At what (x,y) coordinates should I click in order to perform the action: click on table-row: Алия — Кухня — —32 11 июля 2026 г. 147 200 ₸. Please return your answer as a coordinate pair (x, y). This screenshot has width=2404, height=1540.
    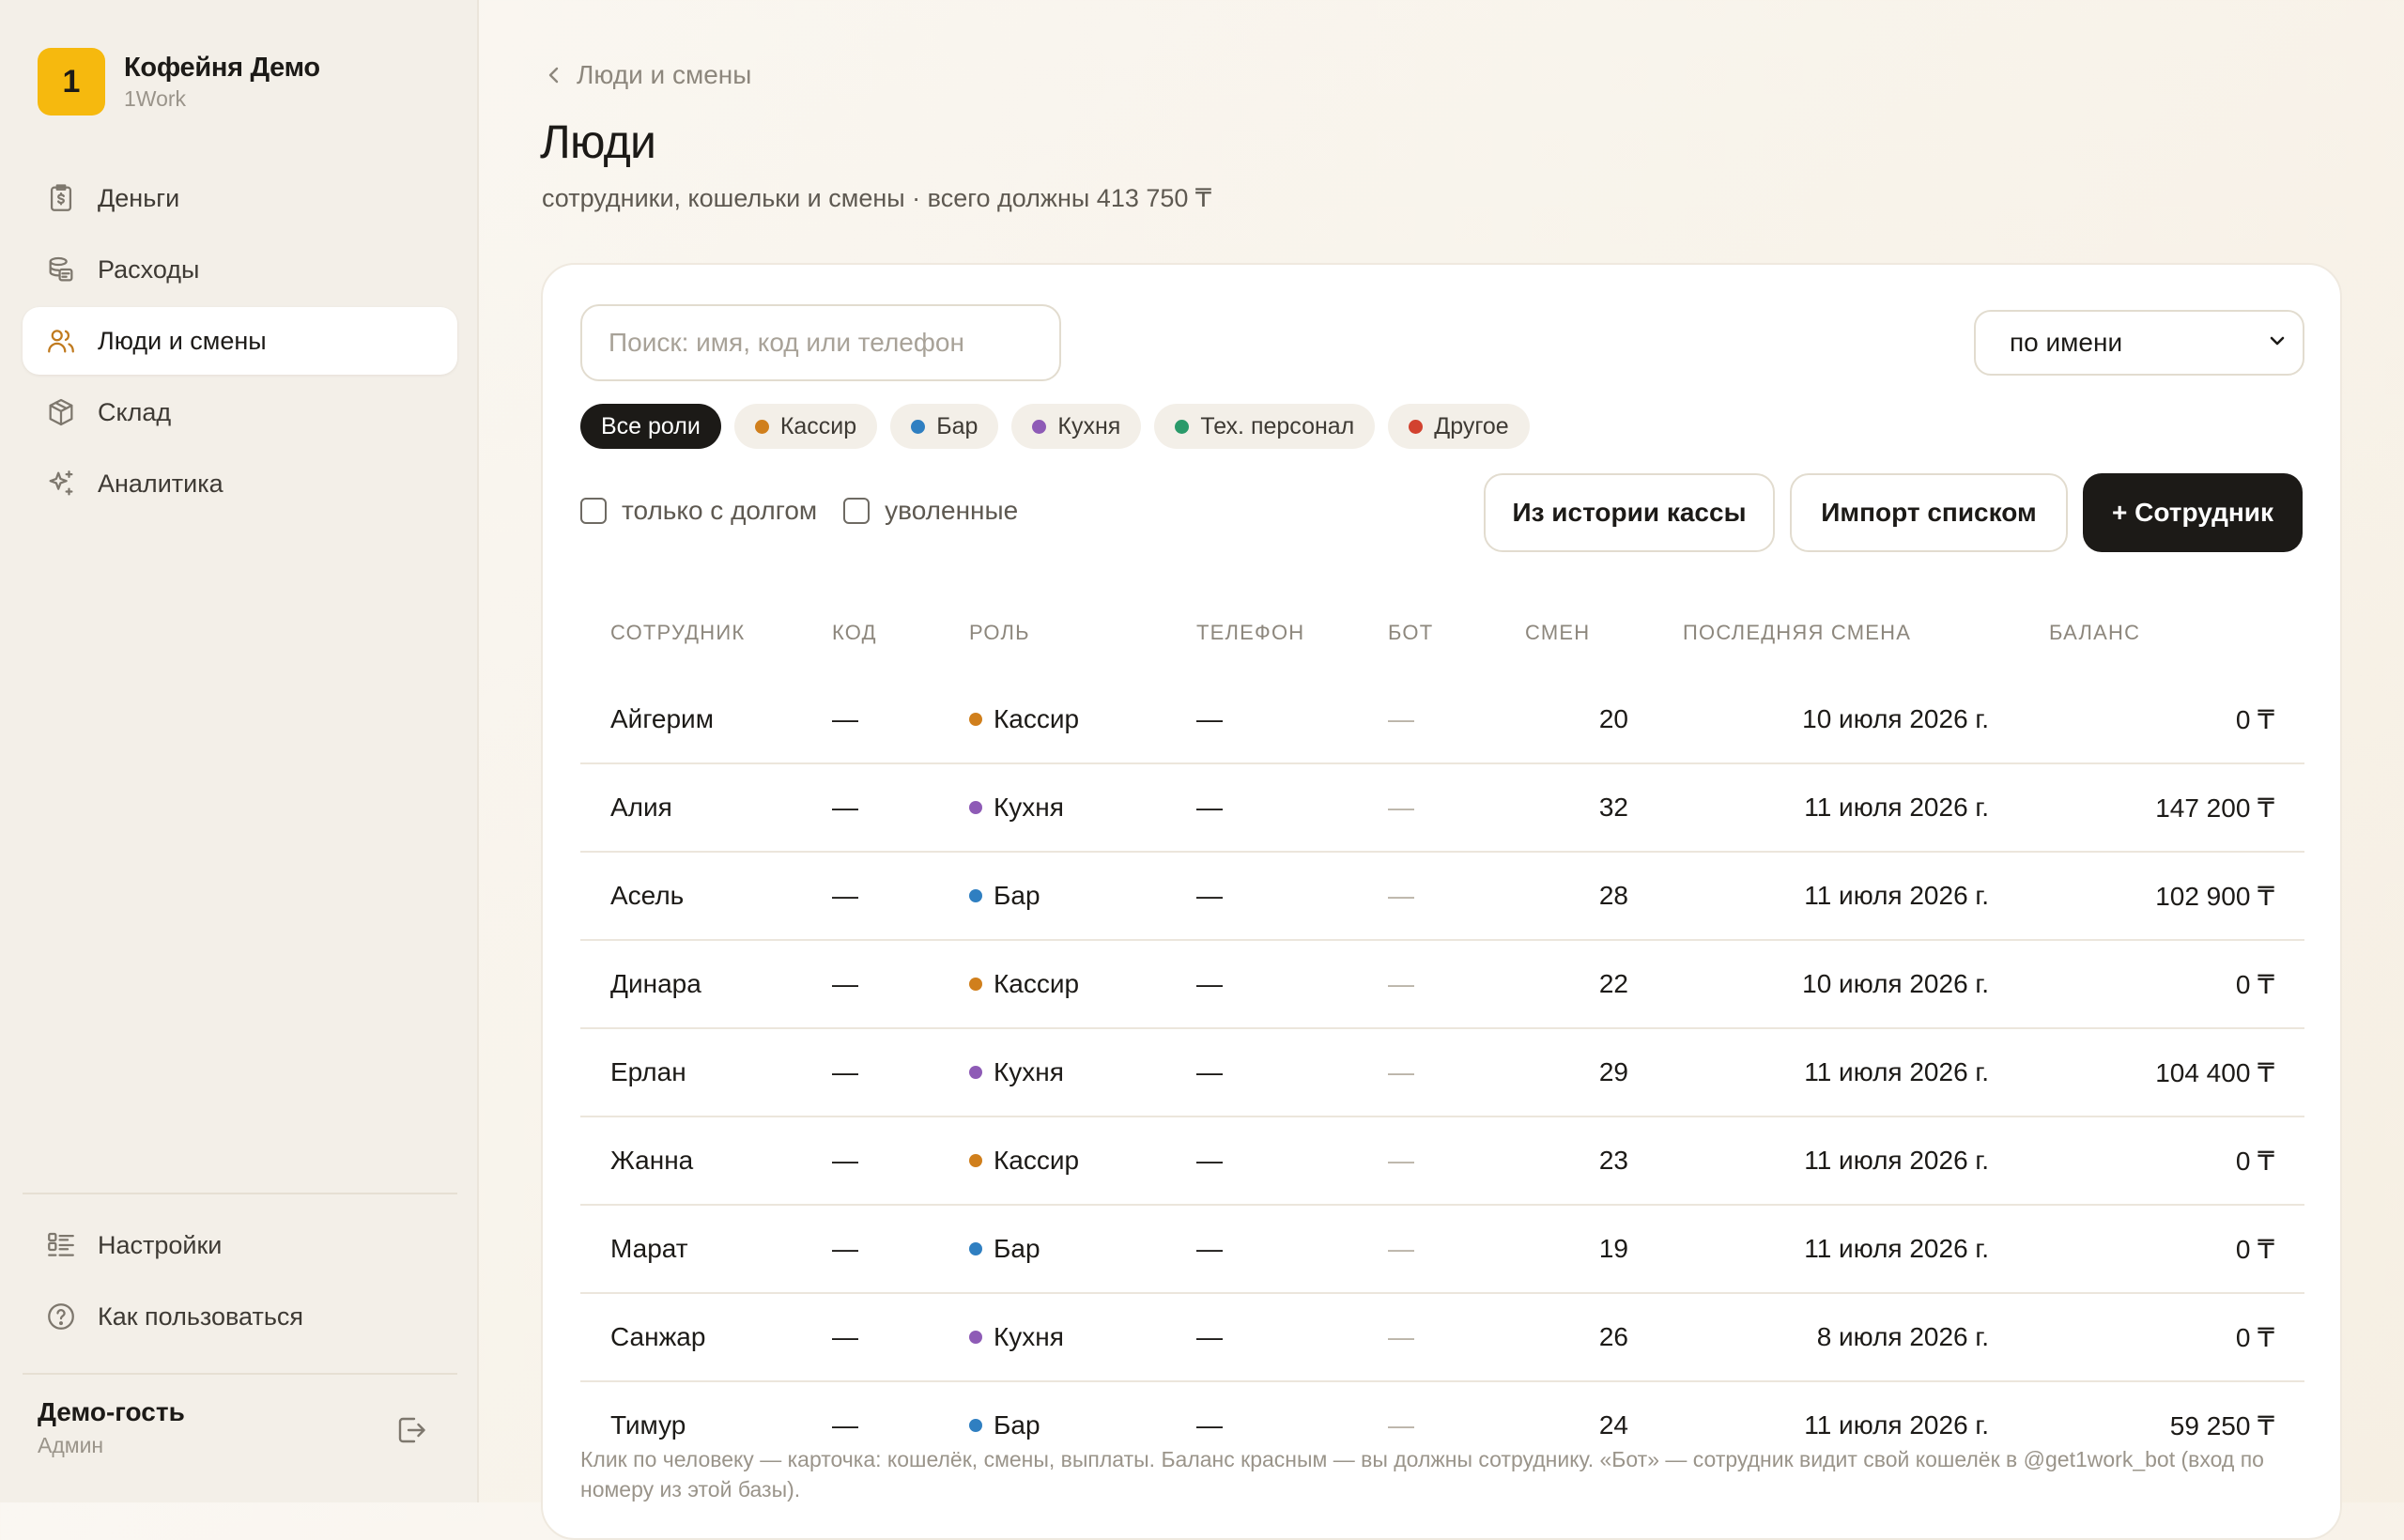
    Looking at the image, I should click on (1442, 808).